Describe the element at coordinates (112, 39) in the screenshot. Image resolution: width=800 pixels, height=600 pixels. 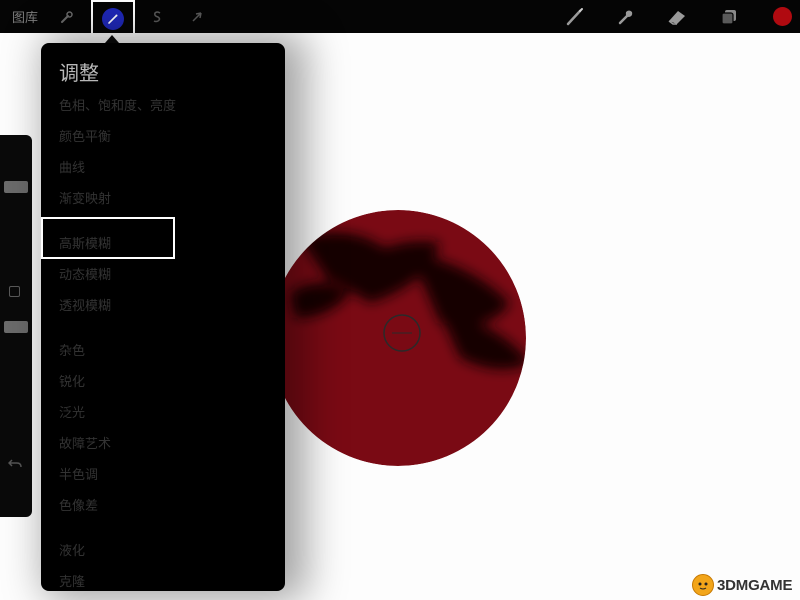
I see `popover-caret` at that location.